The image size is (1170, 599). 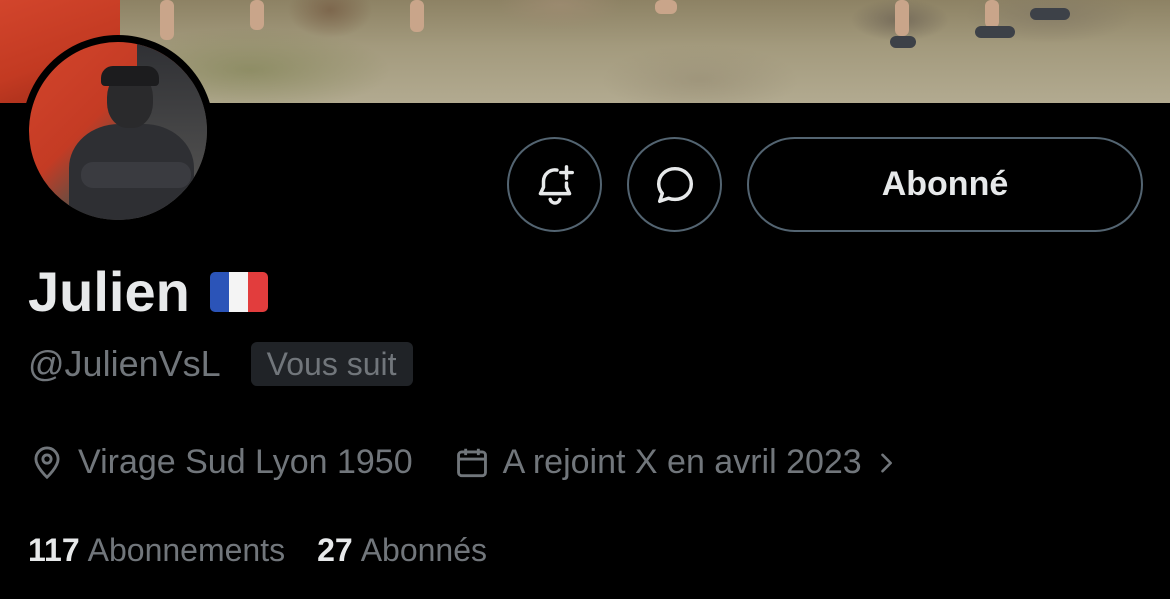 I want to click on following-label: Abonnements, so click(x=186, y=550).